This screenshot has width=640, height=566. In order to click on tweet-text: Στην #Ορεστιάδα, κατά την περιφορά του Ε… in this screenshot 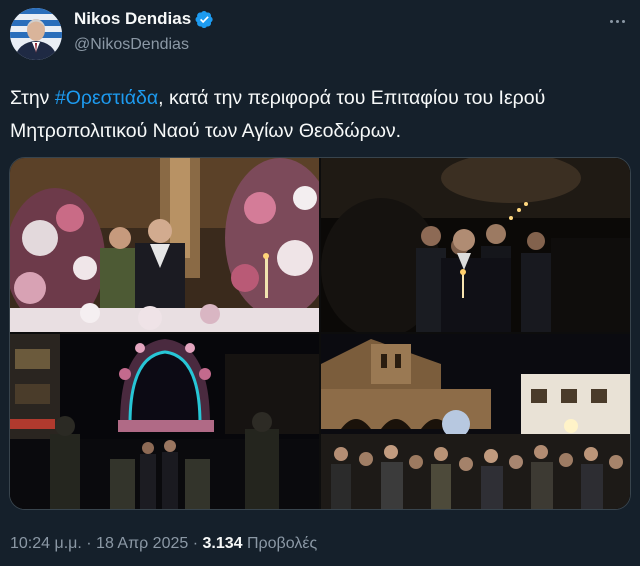, I will do `click(315, 115)`.